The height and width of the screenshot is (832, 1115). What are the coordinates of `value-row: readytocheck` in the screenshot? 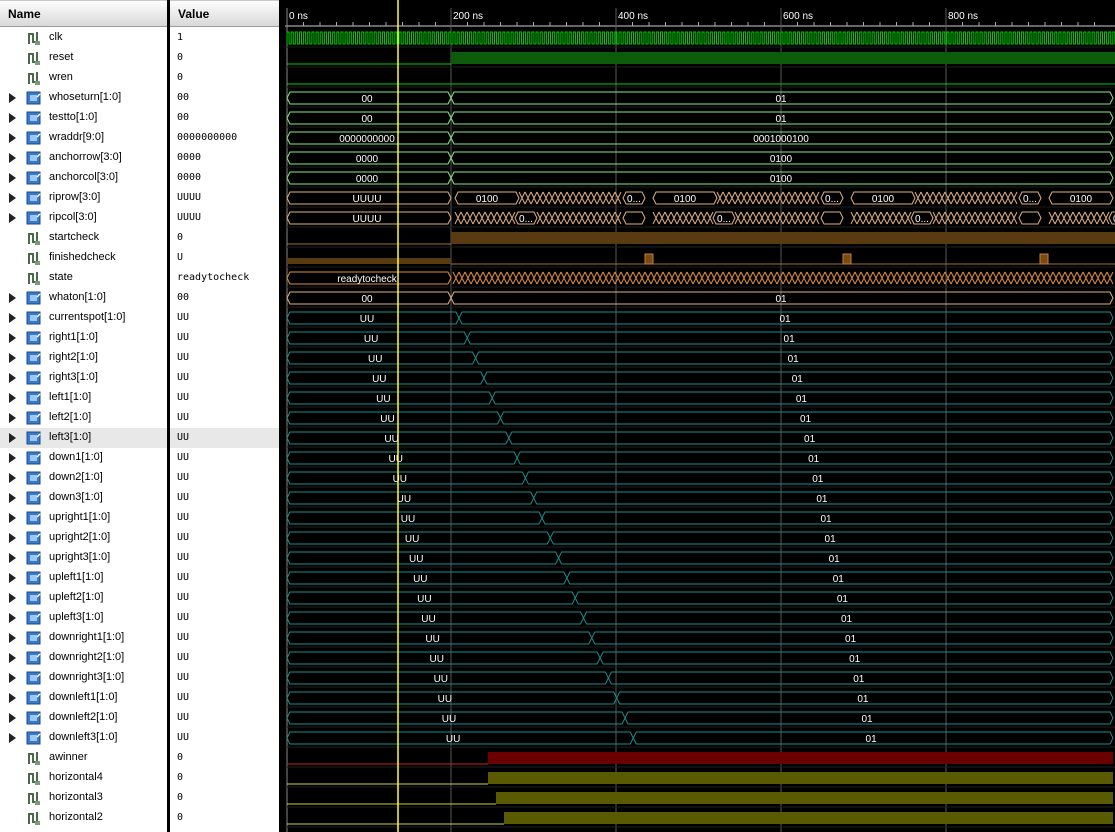 It's located at (224, 278).